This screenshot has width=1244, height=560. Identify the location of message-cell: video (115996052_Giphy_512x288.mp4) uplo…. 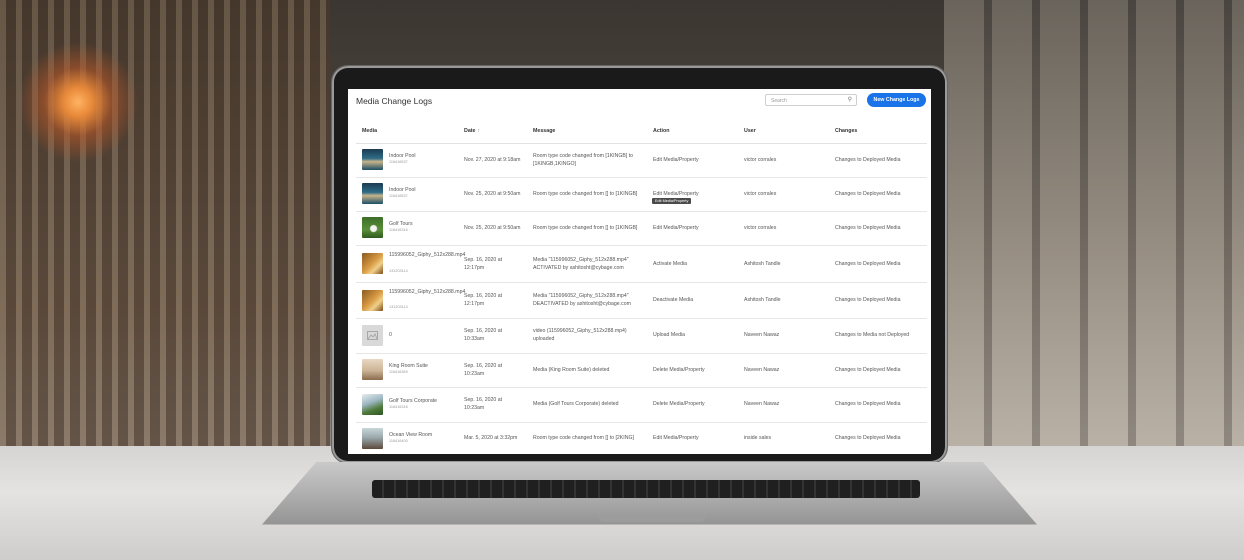
(580, 335).